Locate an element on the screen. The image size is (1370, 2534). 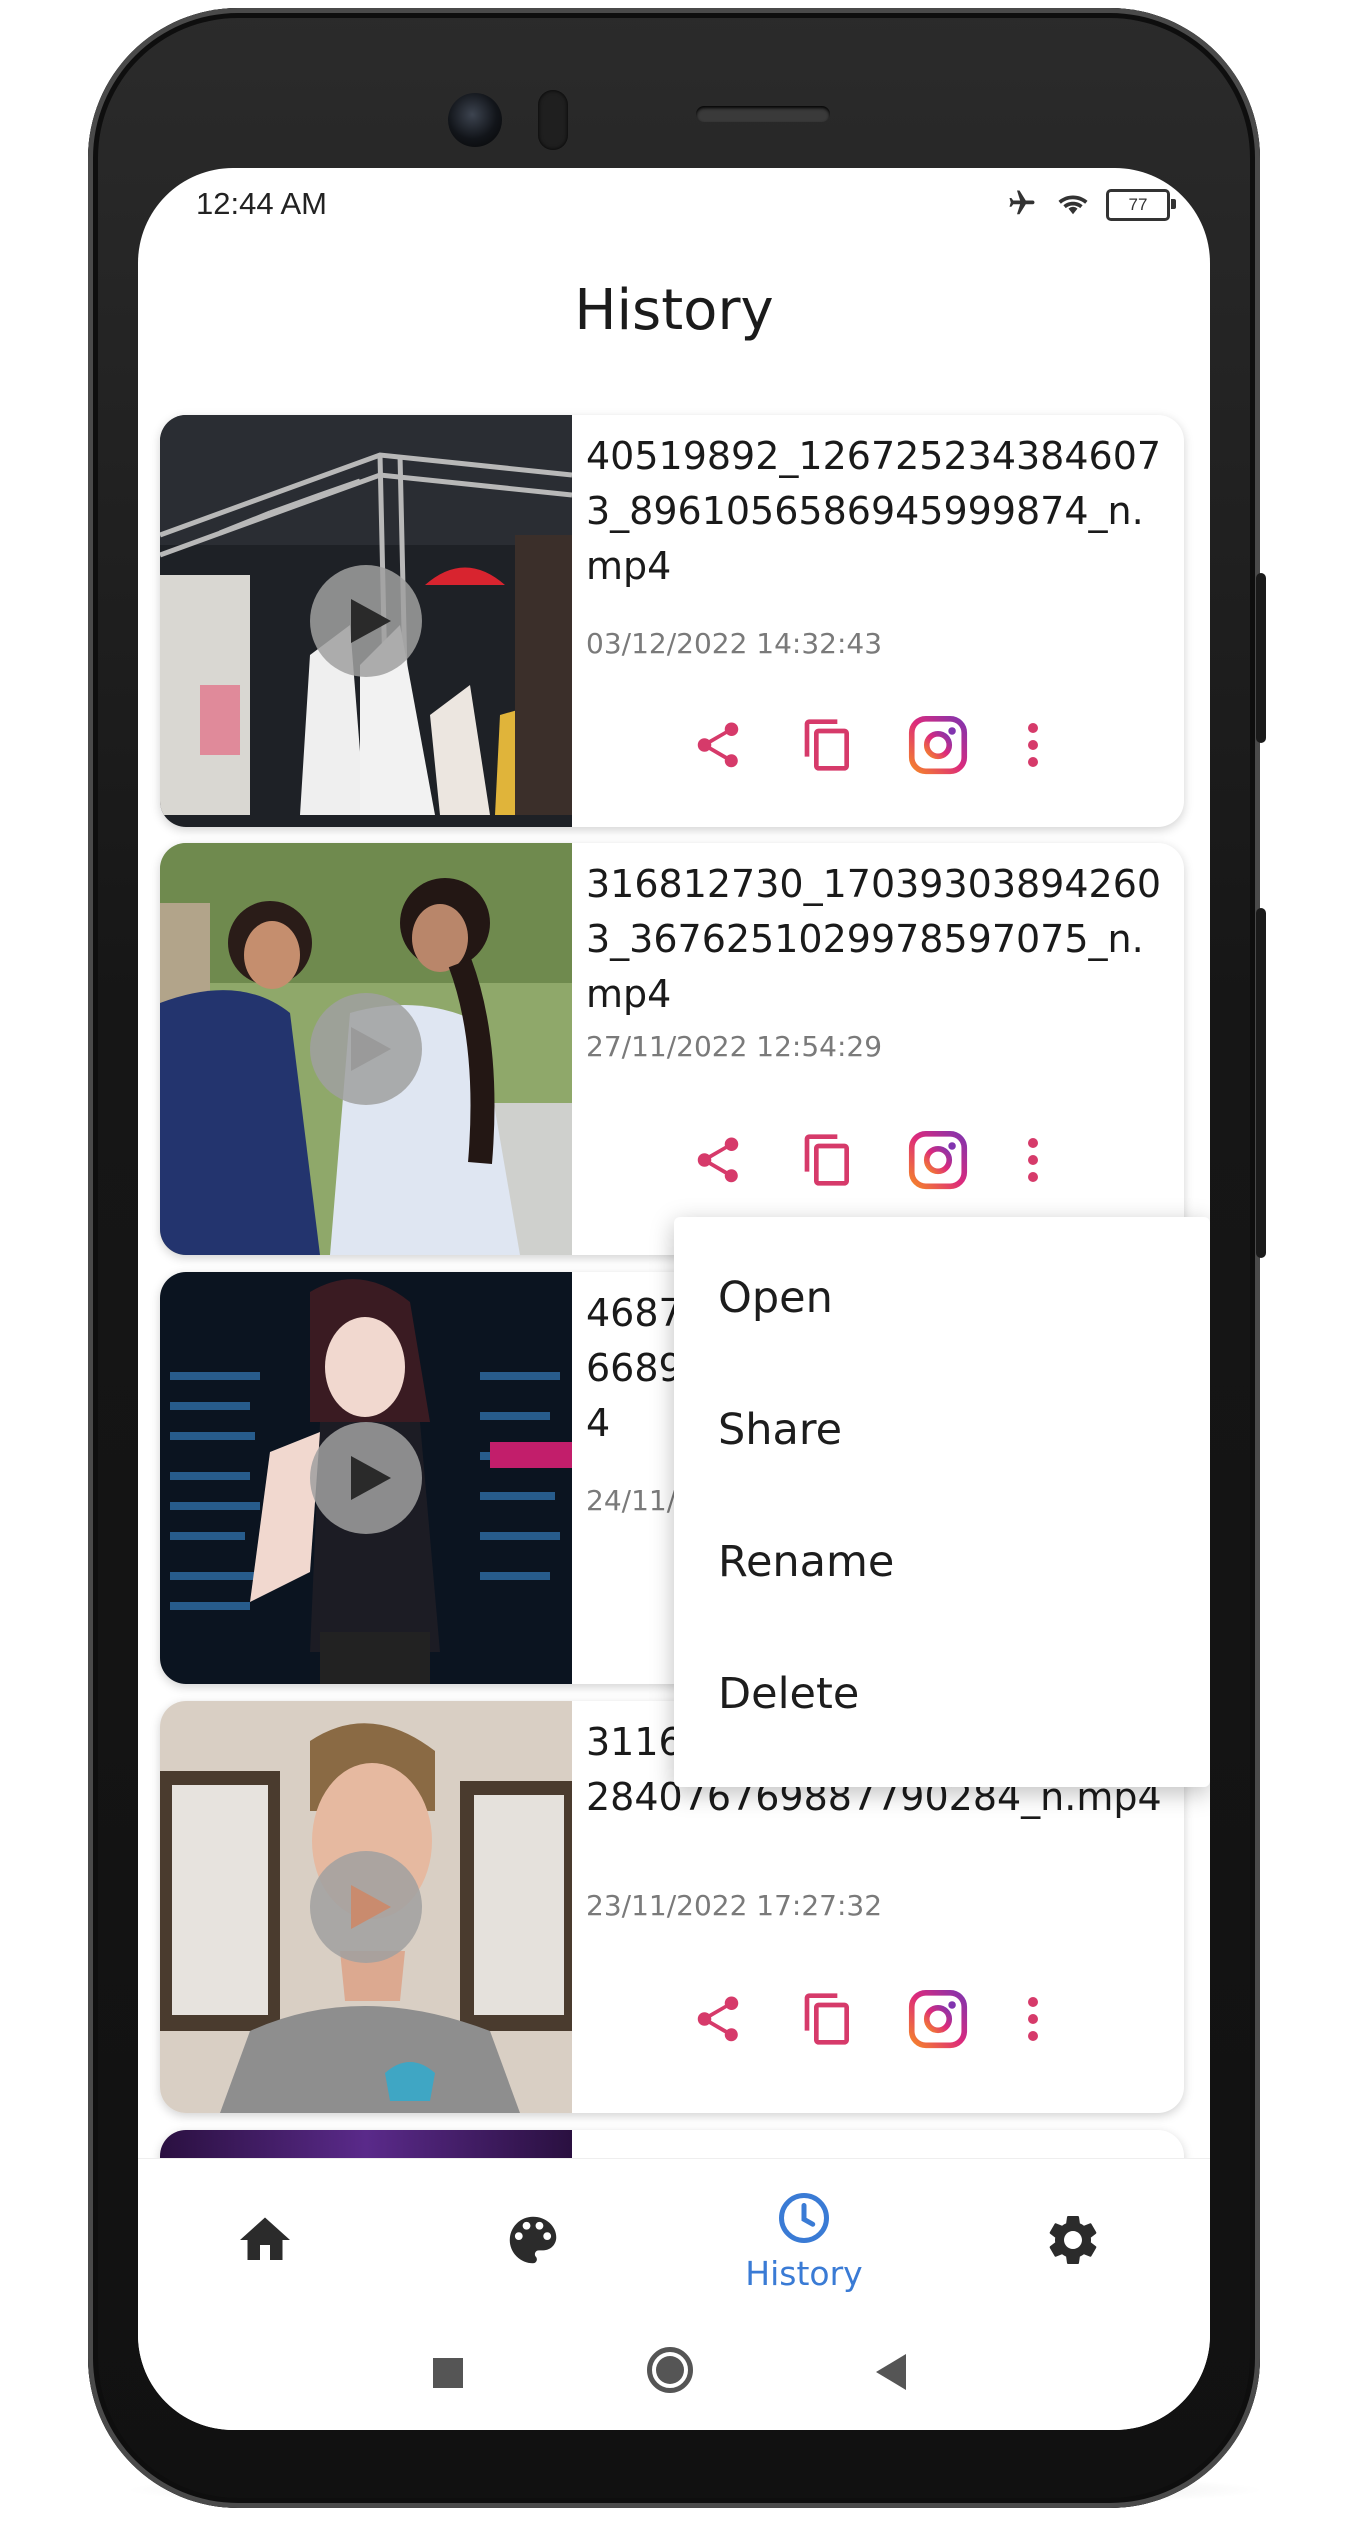
status-time: 12:44 AM is located at coordinates (261, 203).